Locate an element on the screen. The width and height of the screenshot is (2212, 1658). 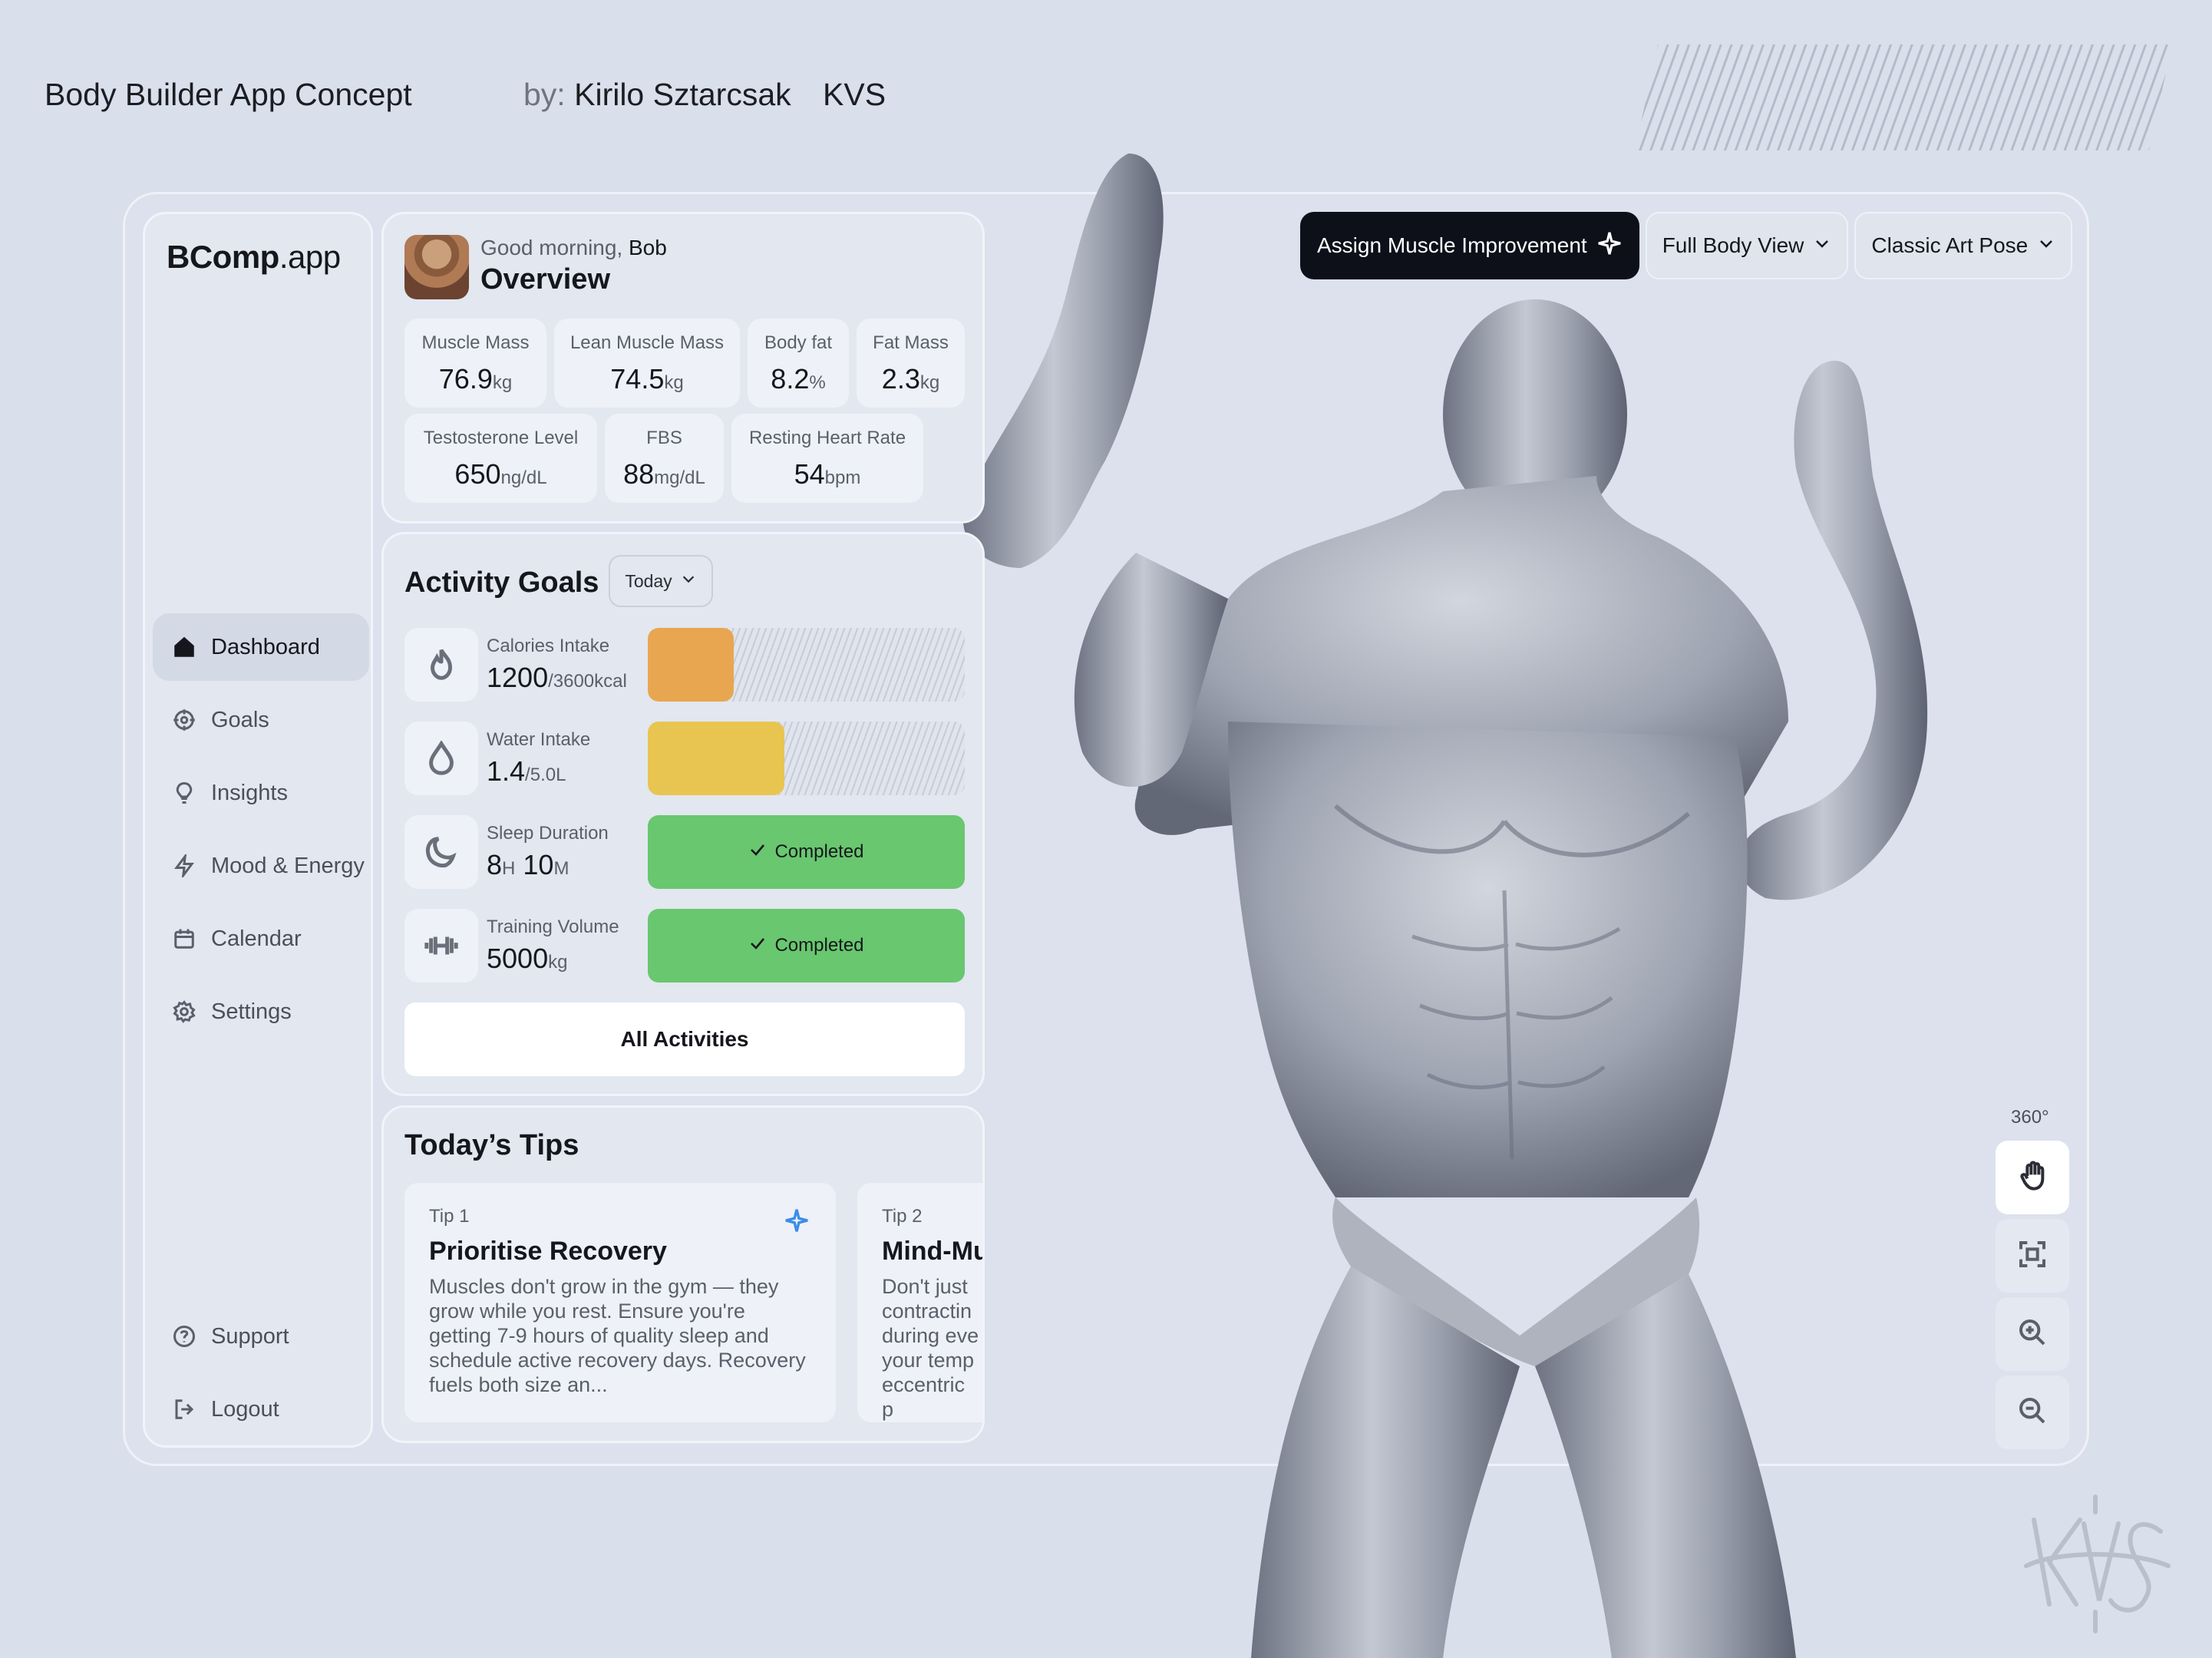
zoom-in-button is located at coordinates (2032, 1334).